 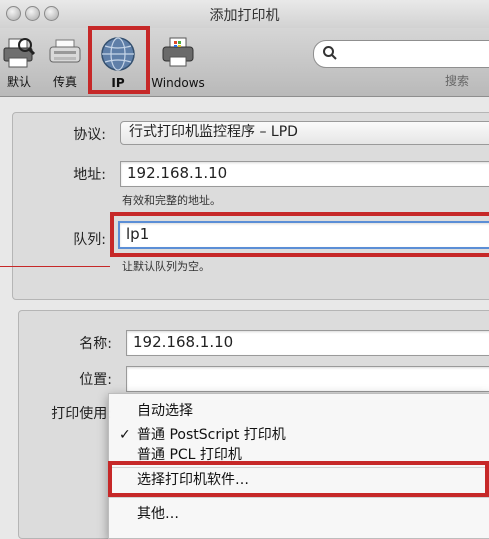 What do you see at coordinates (299, 435) in the screenshot?
I see `menu-item-generic-postscript: ✓ 普通 PostScript 打印机` at bounding box center [299, 435].